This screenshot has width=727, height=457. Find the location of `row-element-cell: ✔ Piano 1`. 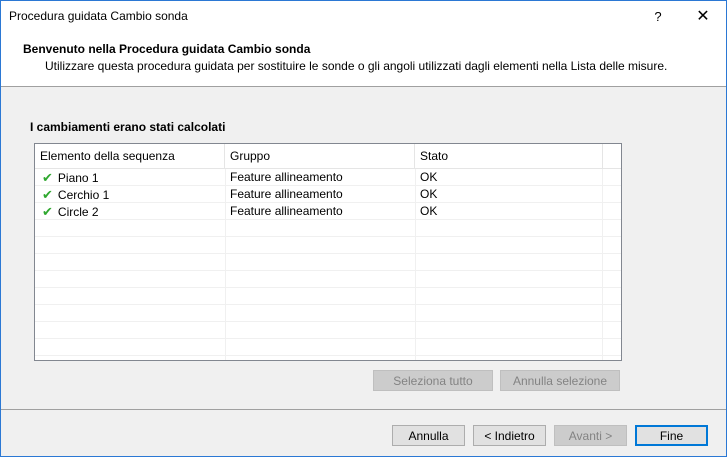

row-element-cell: ✔ Piano 1 is located at coordinates (68, 177).